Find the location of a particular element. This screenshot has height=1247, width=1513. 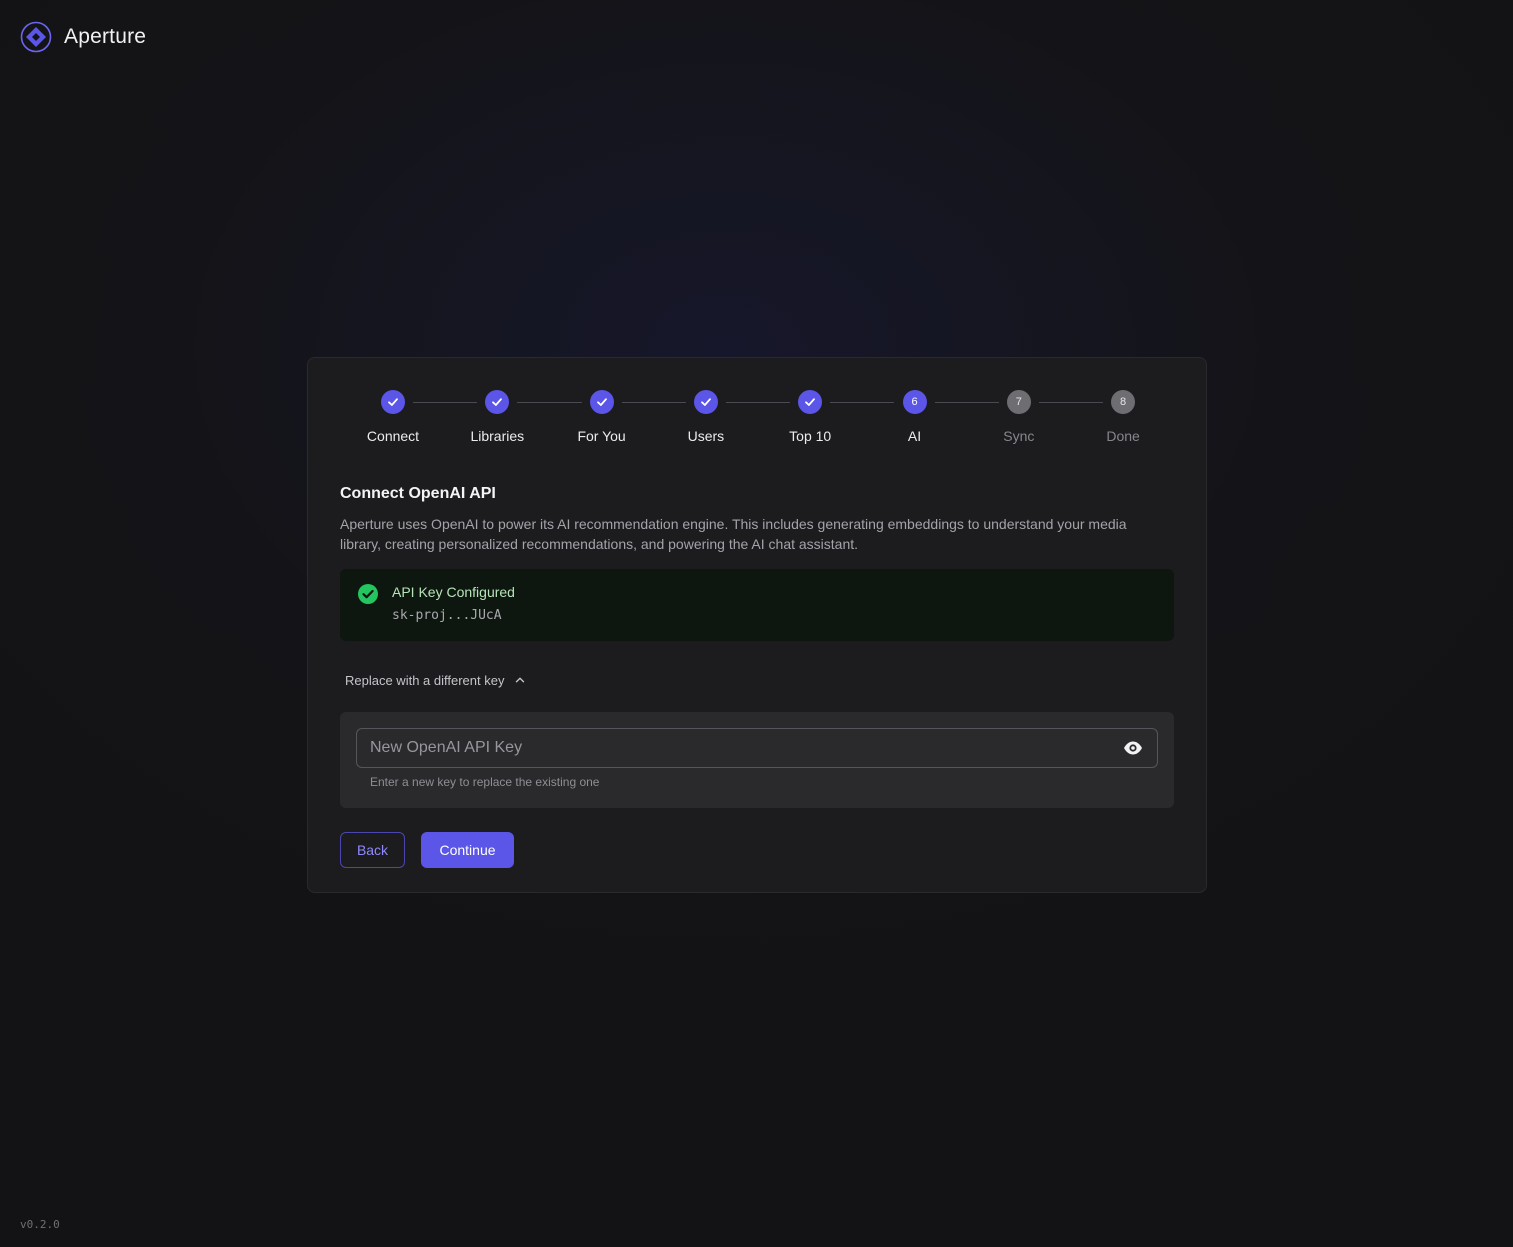

api-key-status-box: API Key Configured sk-proj...JUcA is located at coordinates (757, 605).